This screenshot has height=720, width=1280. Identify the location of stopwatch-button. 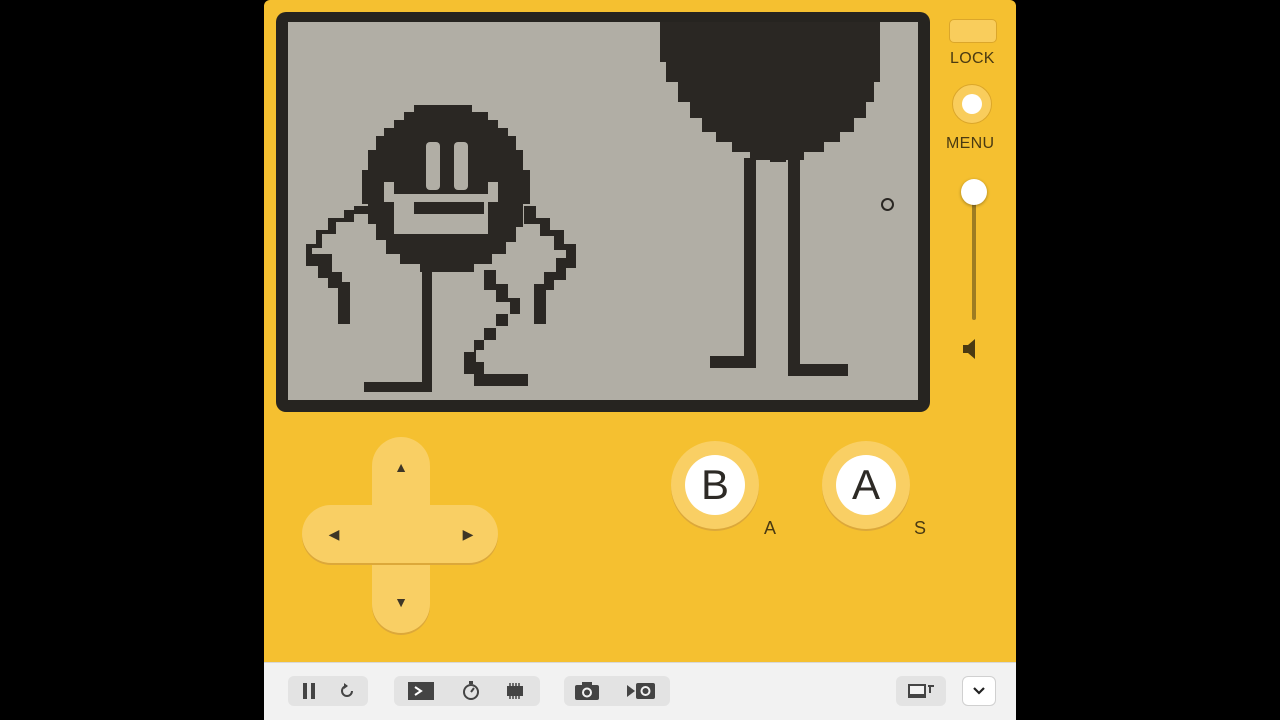
(471, 691).